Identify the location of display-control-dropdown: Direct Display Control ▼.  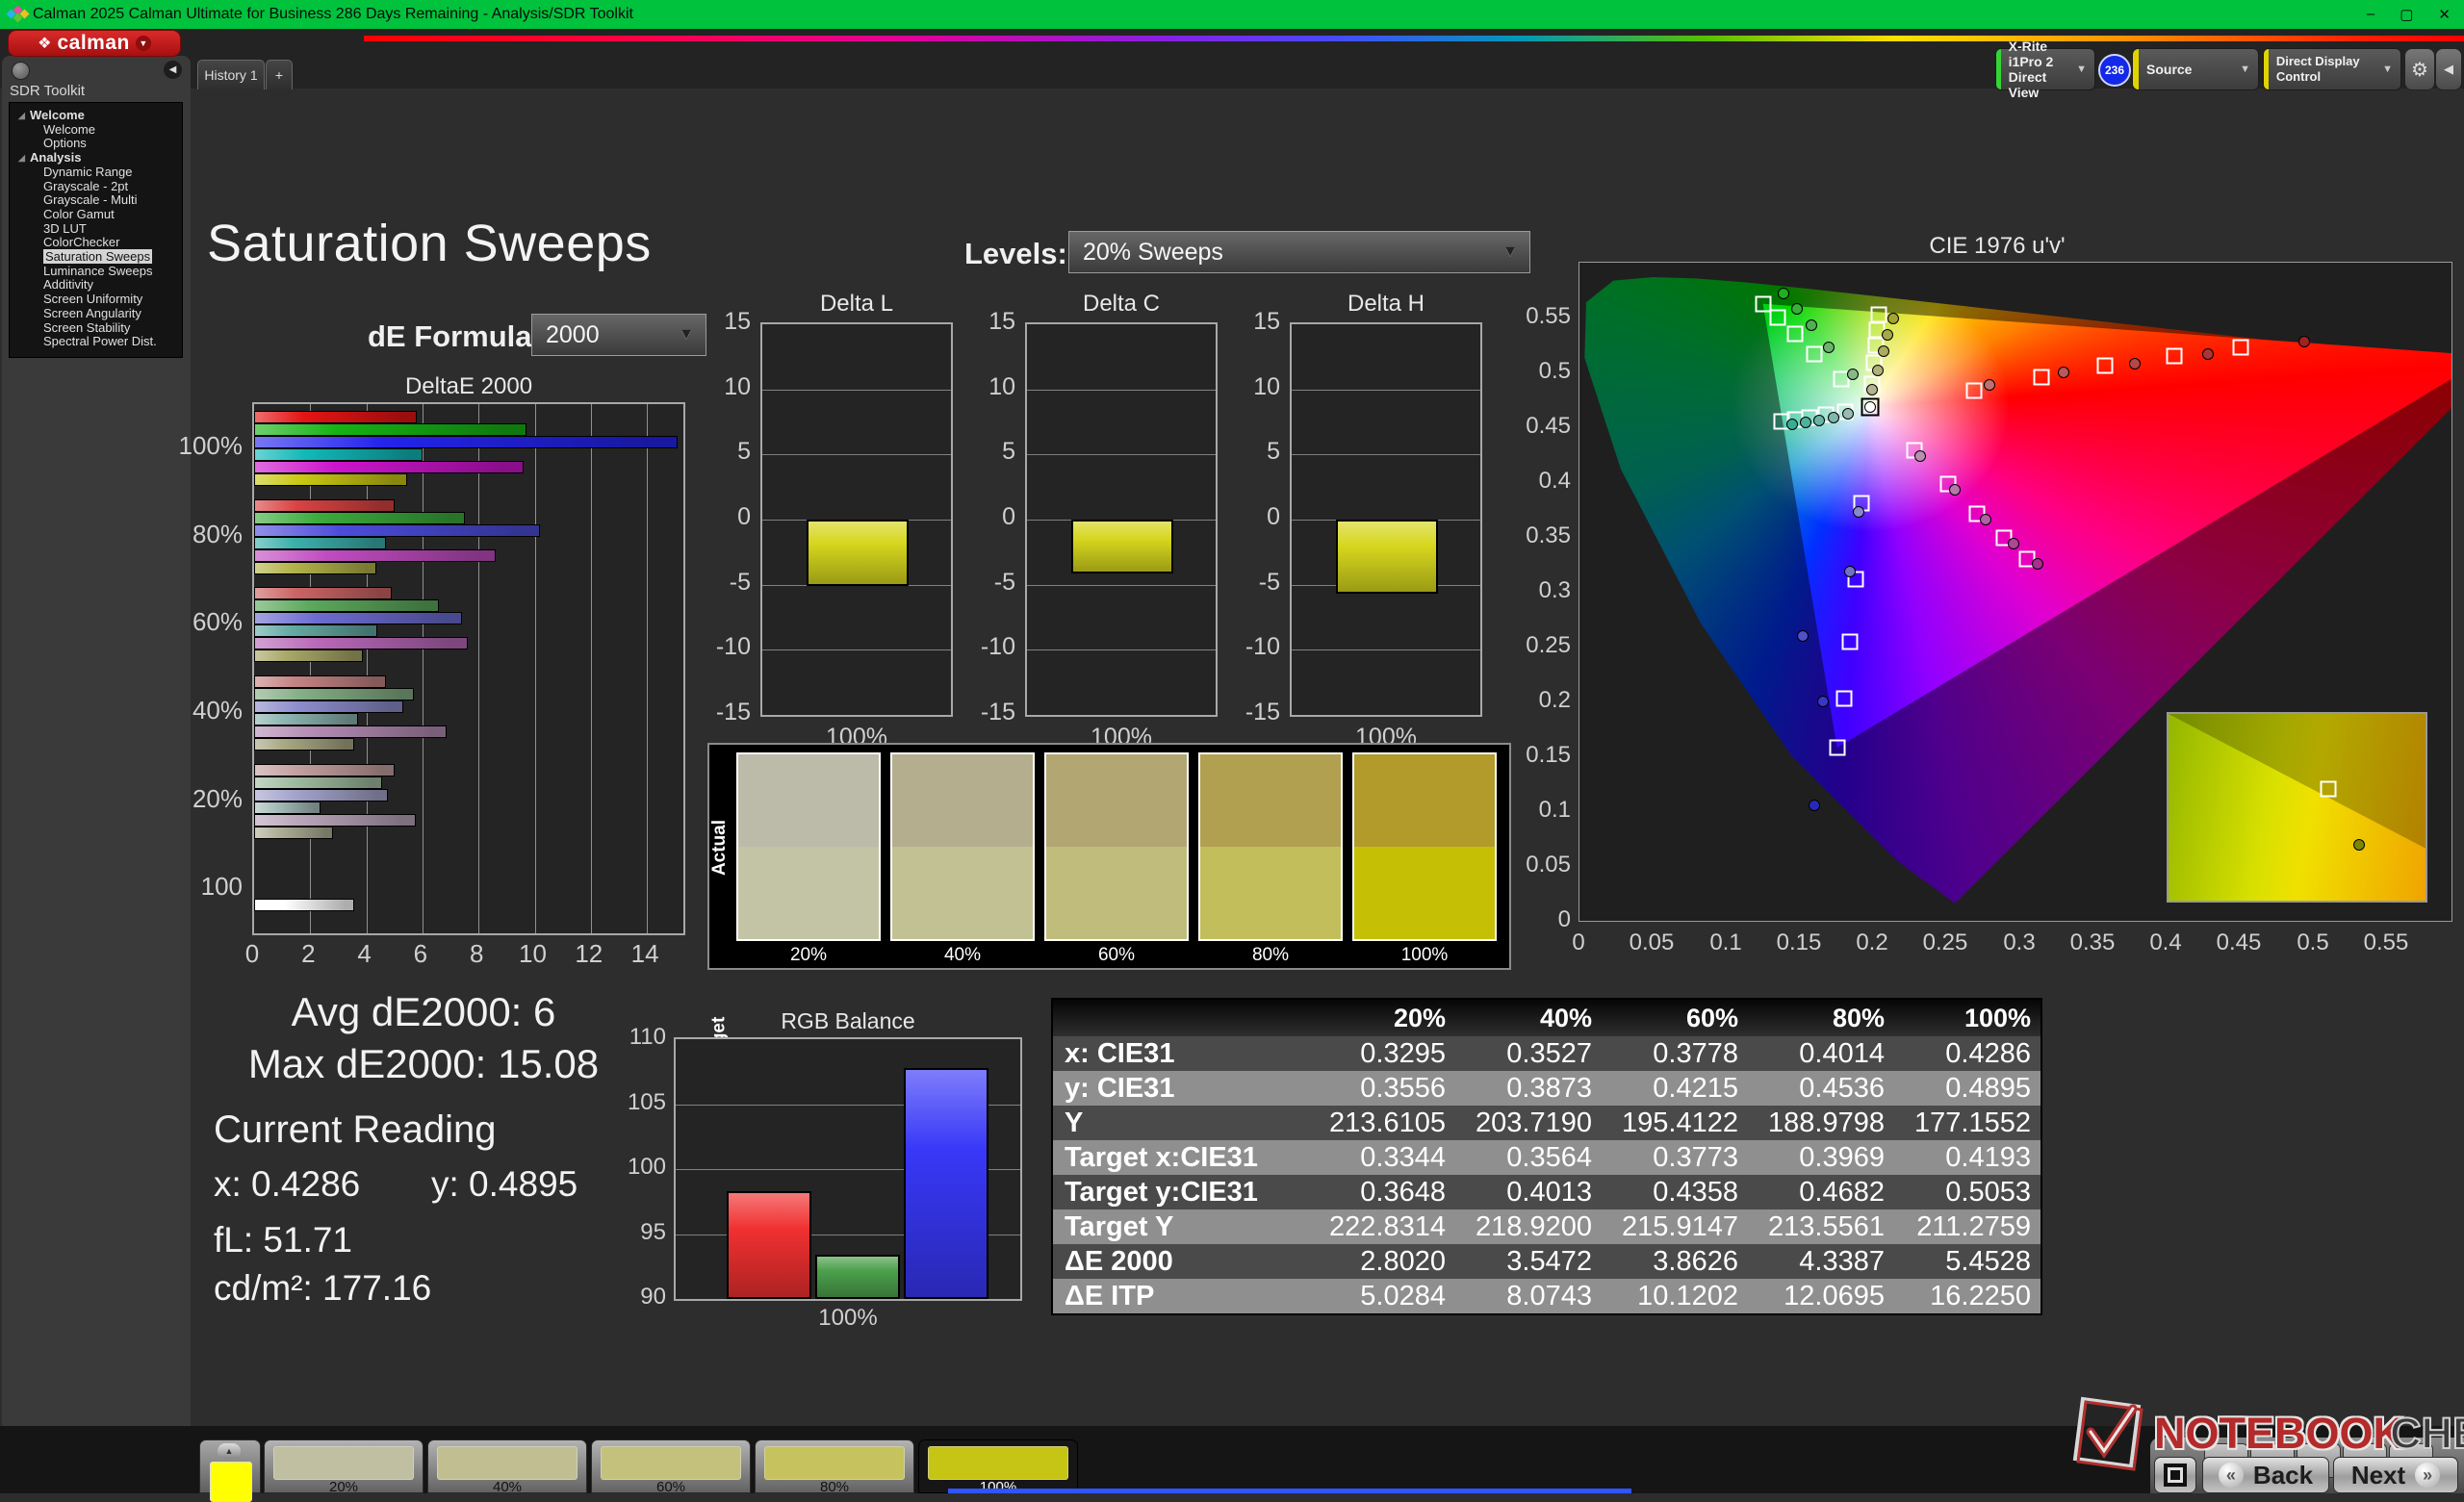
(2332, 69).